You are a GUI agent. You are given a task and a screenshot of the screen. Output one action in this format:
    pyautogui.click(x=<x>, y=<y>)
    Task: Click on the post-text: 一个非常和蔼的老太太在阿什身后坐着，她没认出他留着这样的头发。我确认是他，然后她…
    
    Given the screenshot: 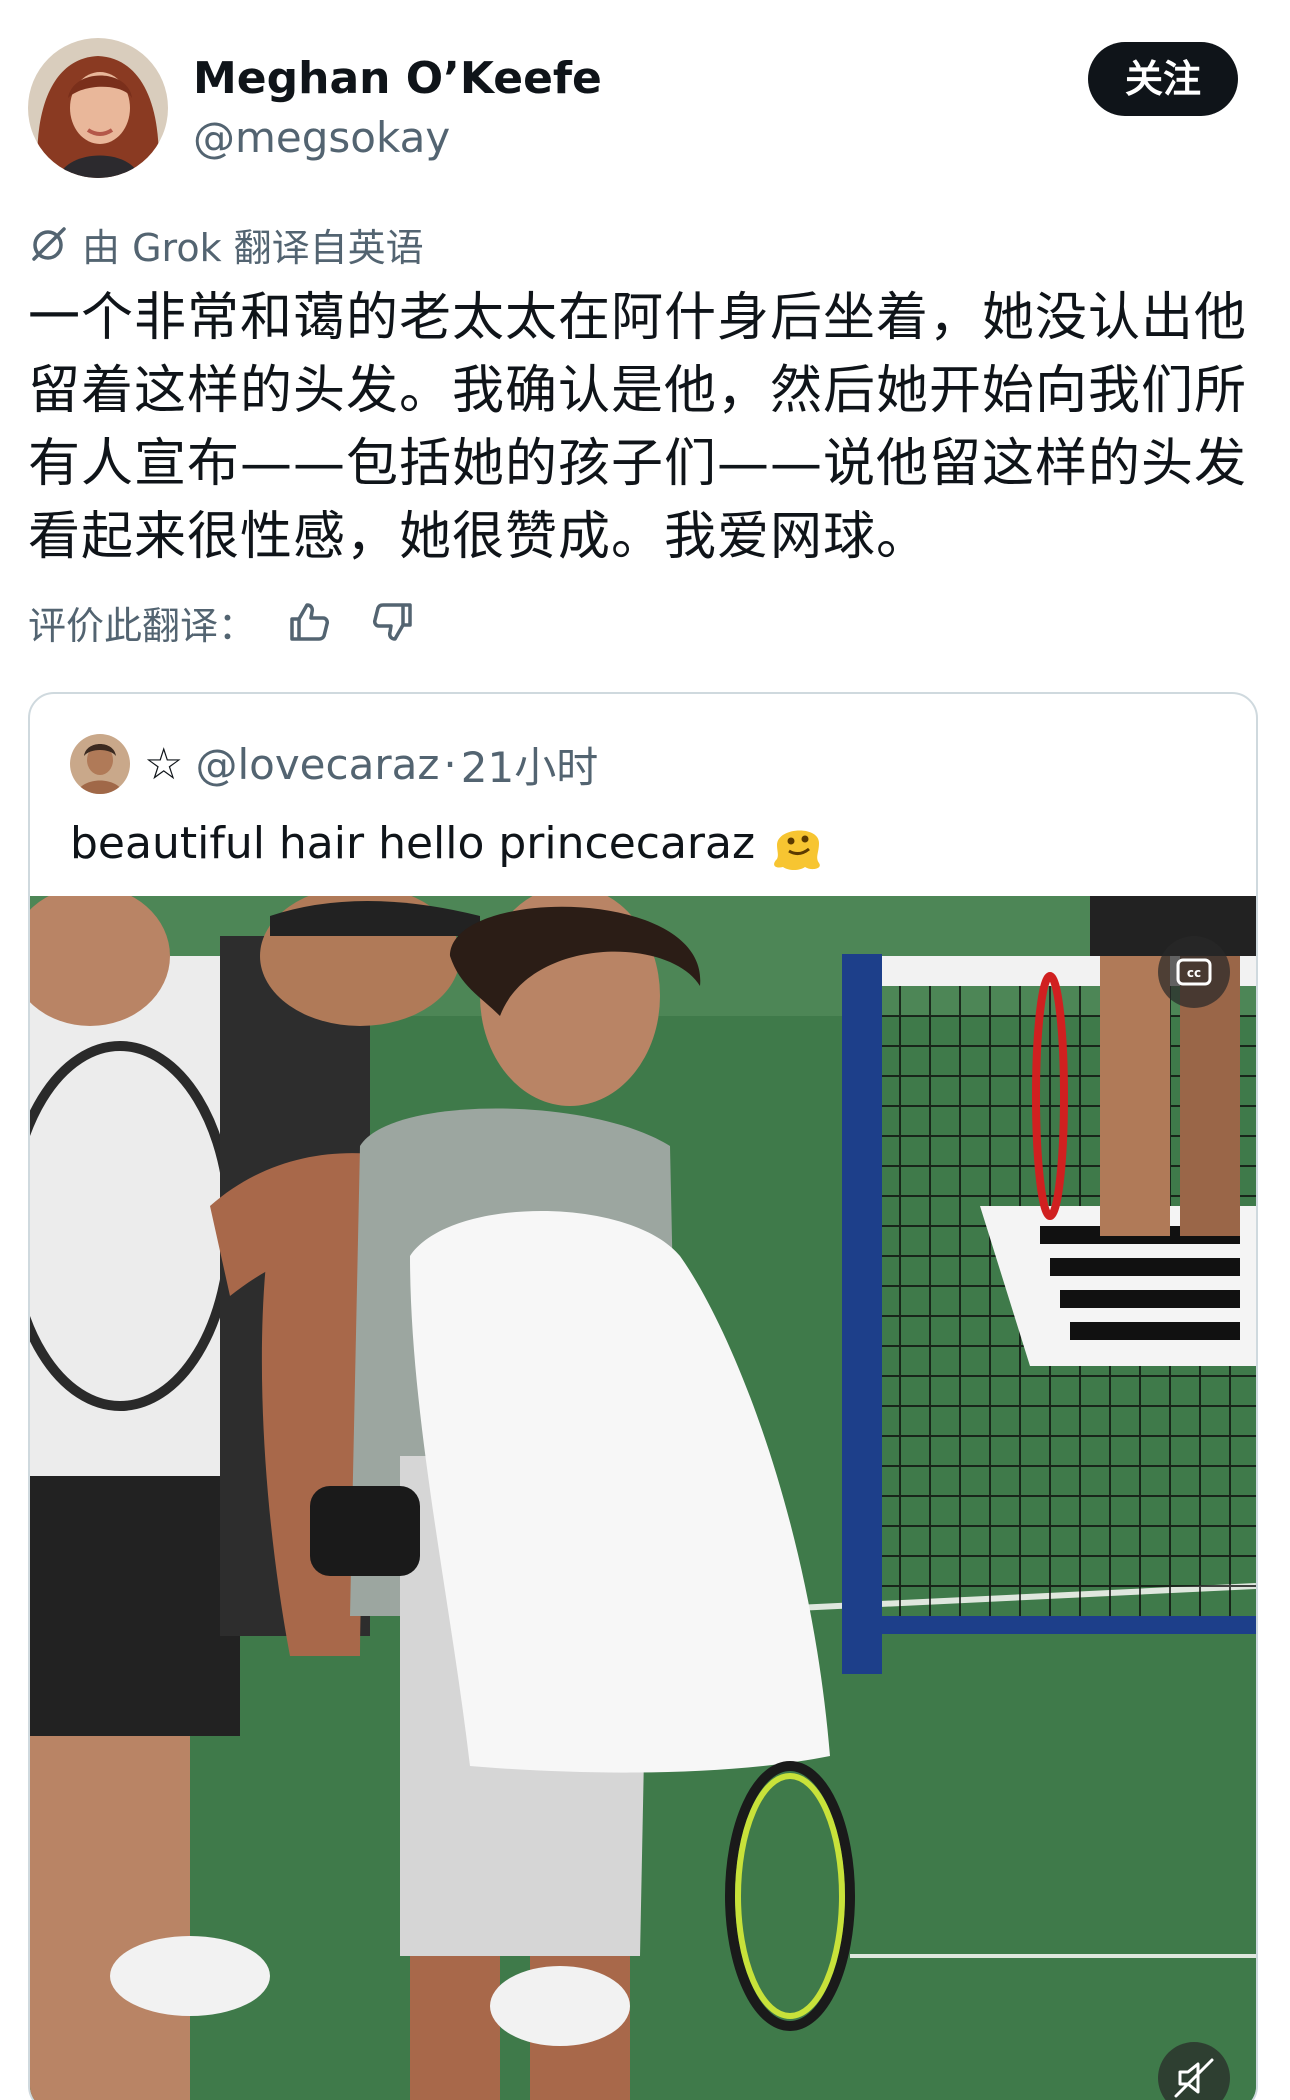 What is the action you would take?
    pyautogui.click(x=638, y=427)
    